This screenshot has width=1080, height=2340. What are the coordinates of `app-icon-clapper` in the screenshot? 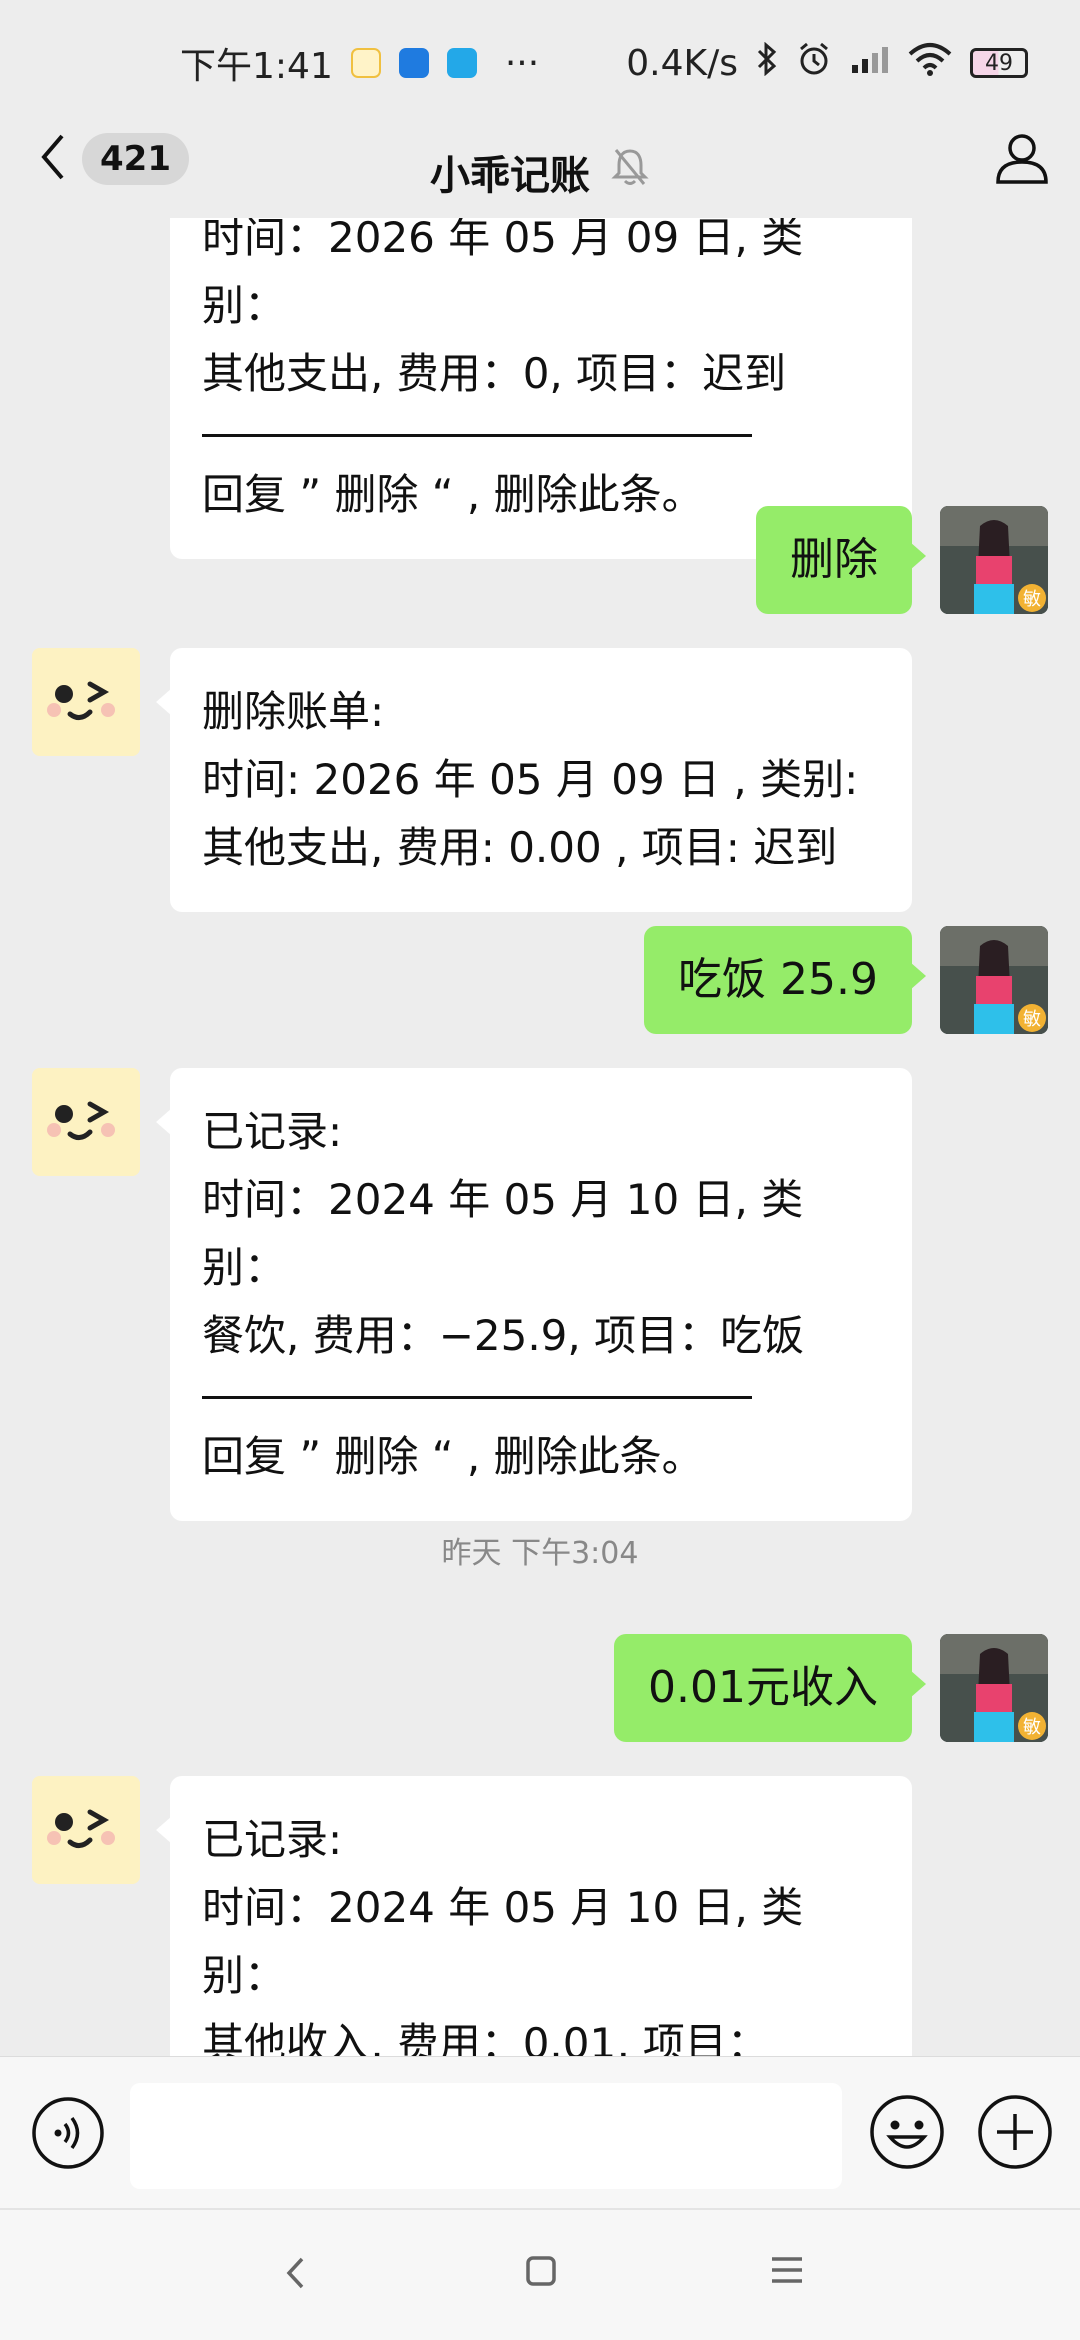 It's located at (461, 63).